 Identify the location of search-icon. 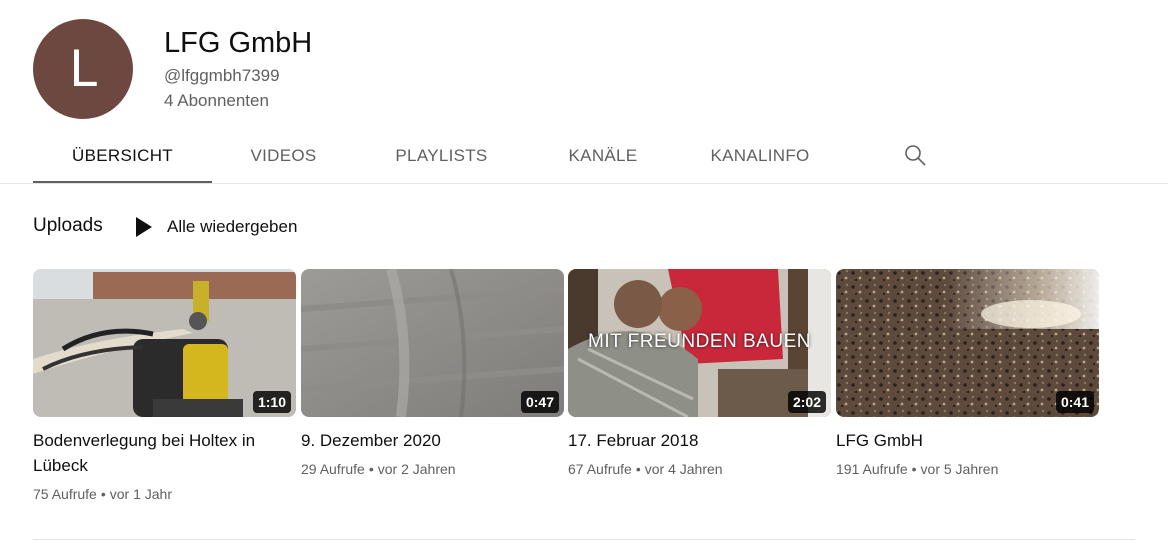
(915, 155).